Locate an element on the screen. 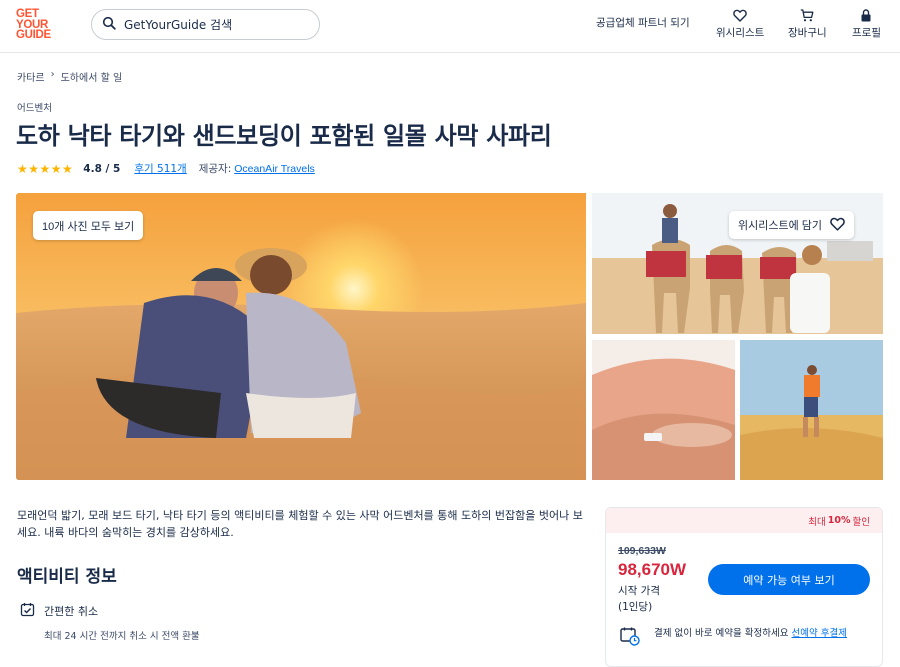  breadcrumb-qatar: 카타르 is located at coordinates (31, 76).